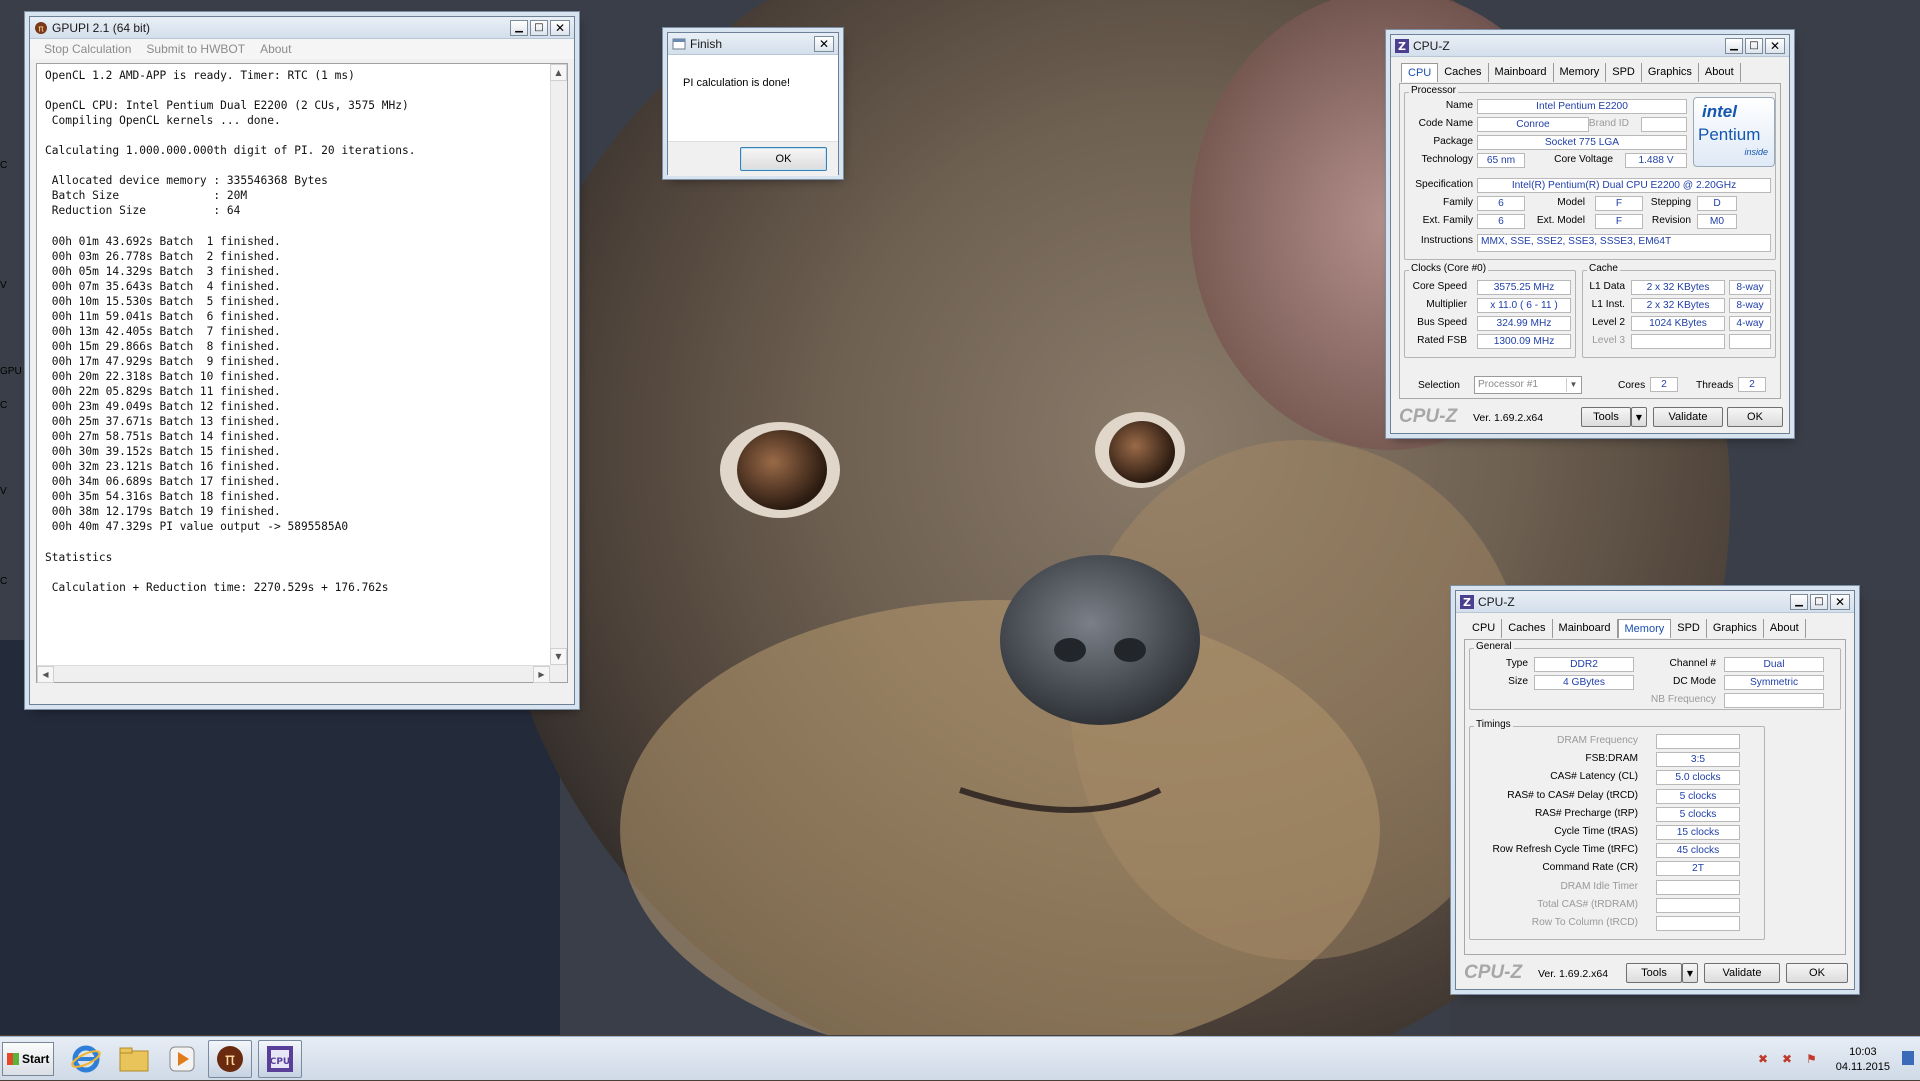  Describe the element at coordinates (1608, 123) in the screenshot. I see `brandid-label: Brand ID` at that location.